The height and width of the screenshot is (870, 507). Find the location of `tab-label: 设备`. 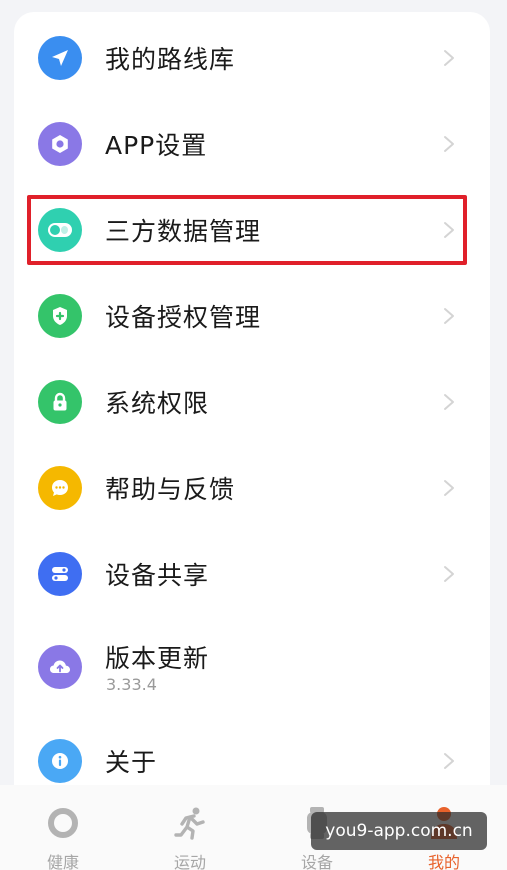

tab-label: 设备 is located at coordinates (316, 861).